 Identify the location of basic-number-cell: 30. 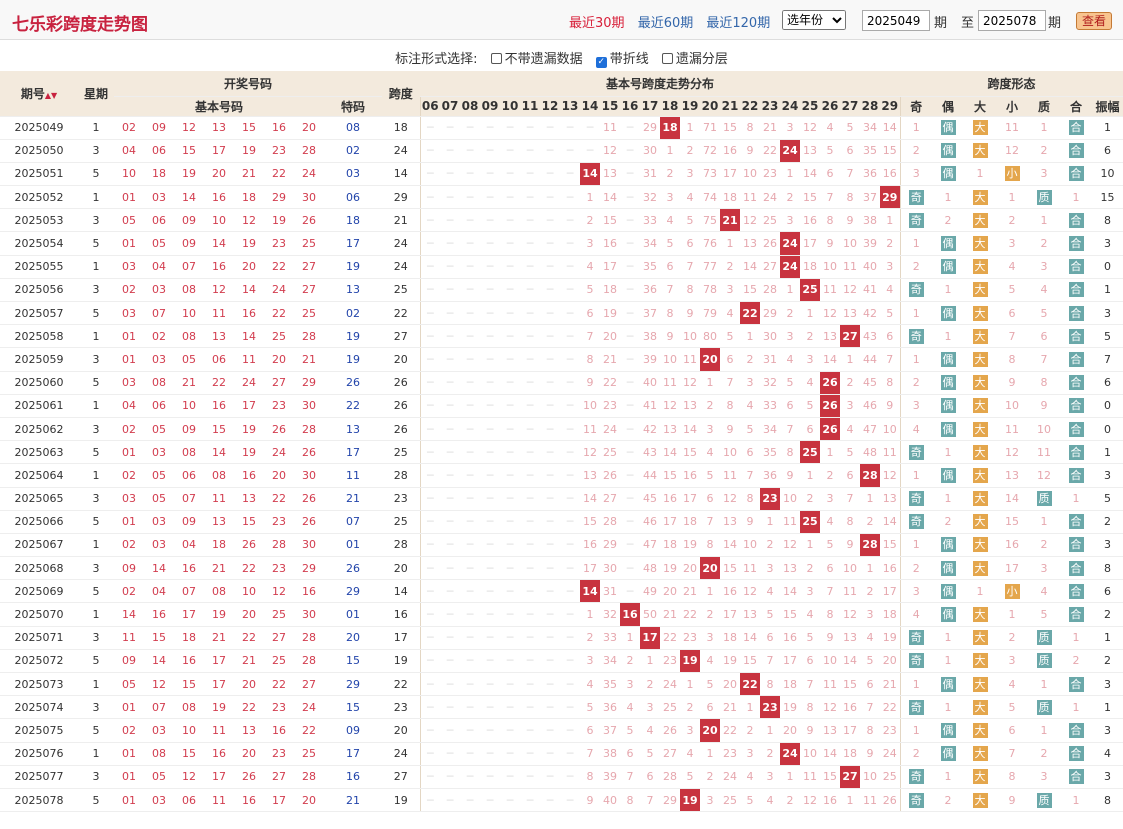
(309, 545).